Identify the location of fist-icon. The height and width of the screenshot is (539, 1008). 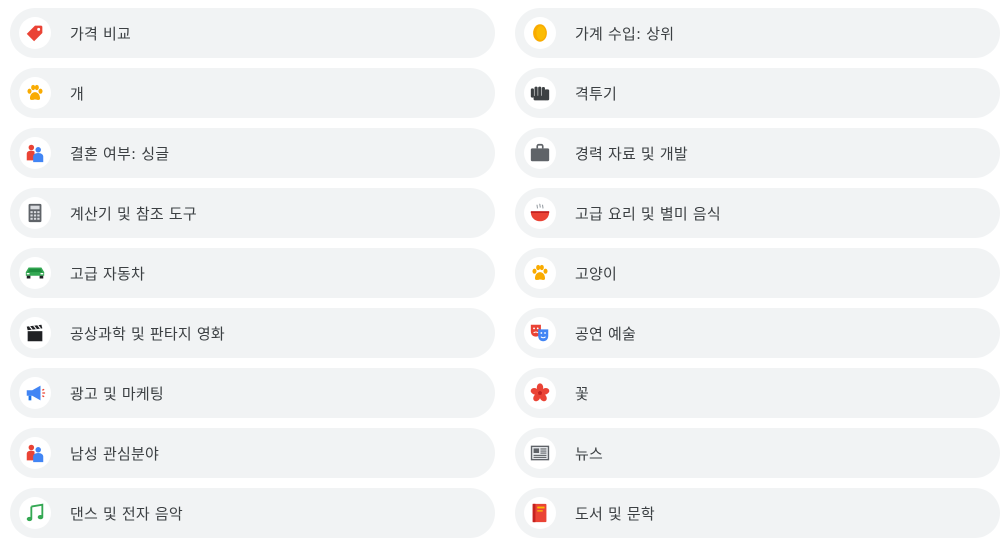
(540, 93).